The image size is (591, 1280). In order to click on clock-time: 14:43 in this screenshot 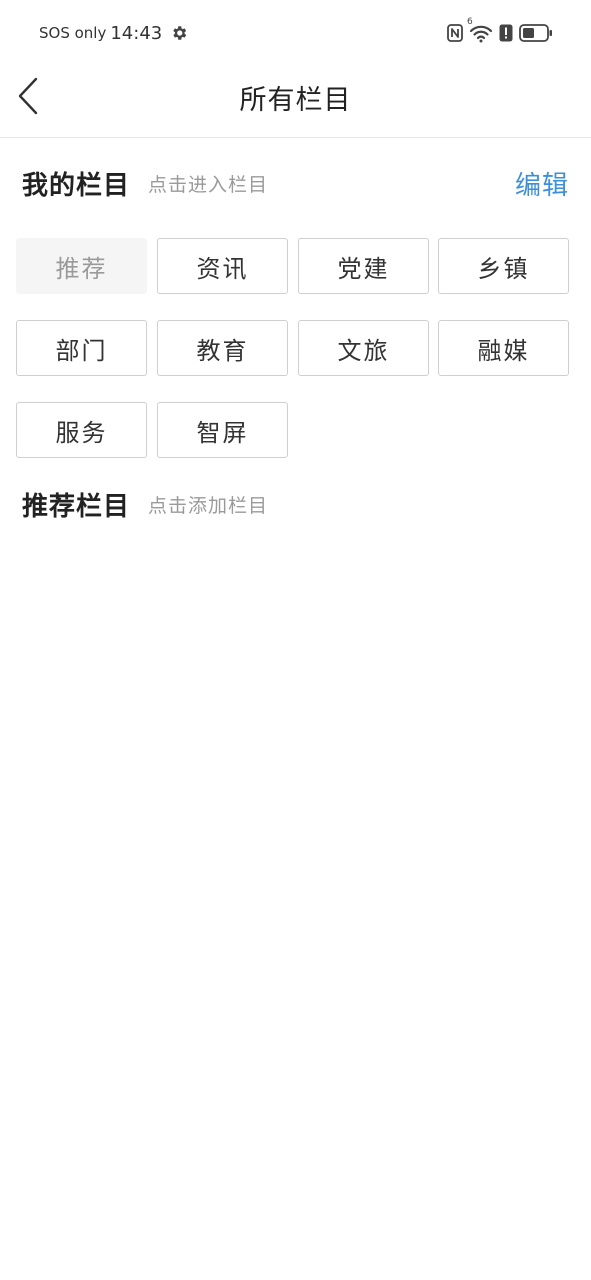, I will do `click(136, 33)`.